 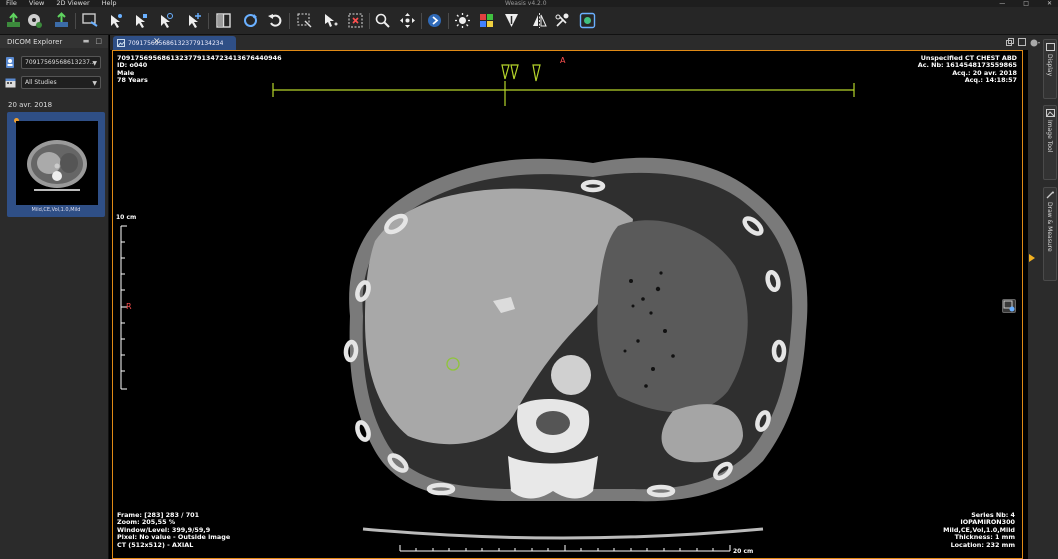 I want to click on maximize-view-icon, so click(x=1022, y=42).